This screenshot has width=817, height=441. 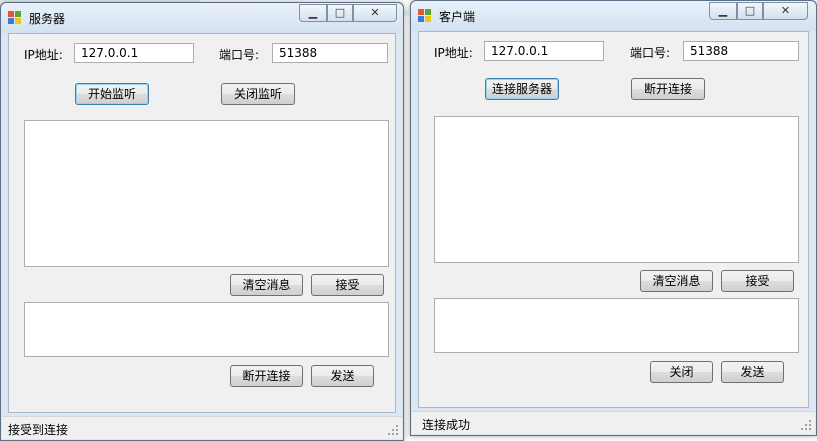 I want to click on connect-server-button: 连接服务器, so click(x=522, y=89).